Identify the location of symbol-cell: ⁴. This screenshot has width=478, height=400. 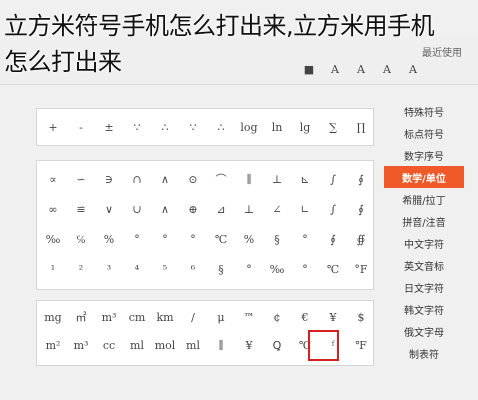
(137, 269).